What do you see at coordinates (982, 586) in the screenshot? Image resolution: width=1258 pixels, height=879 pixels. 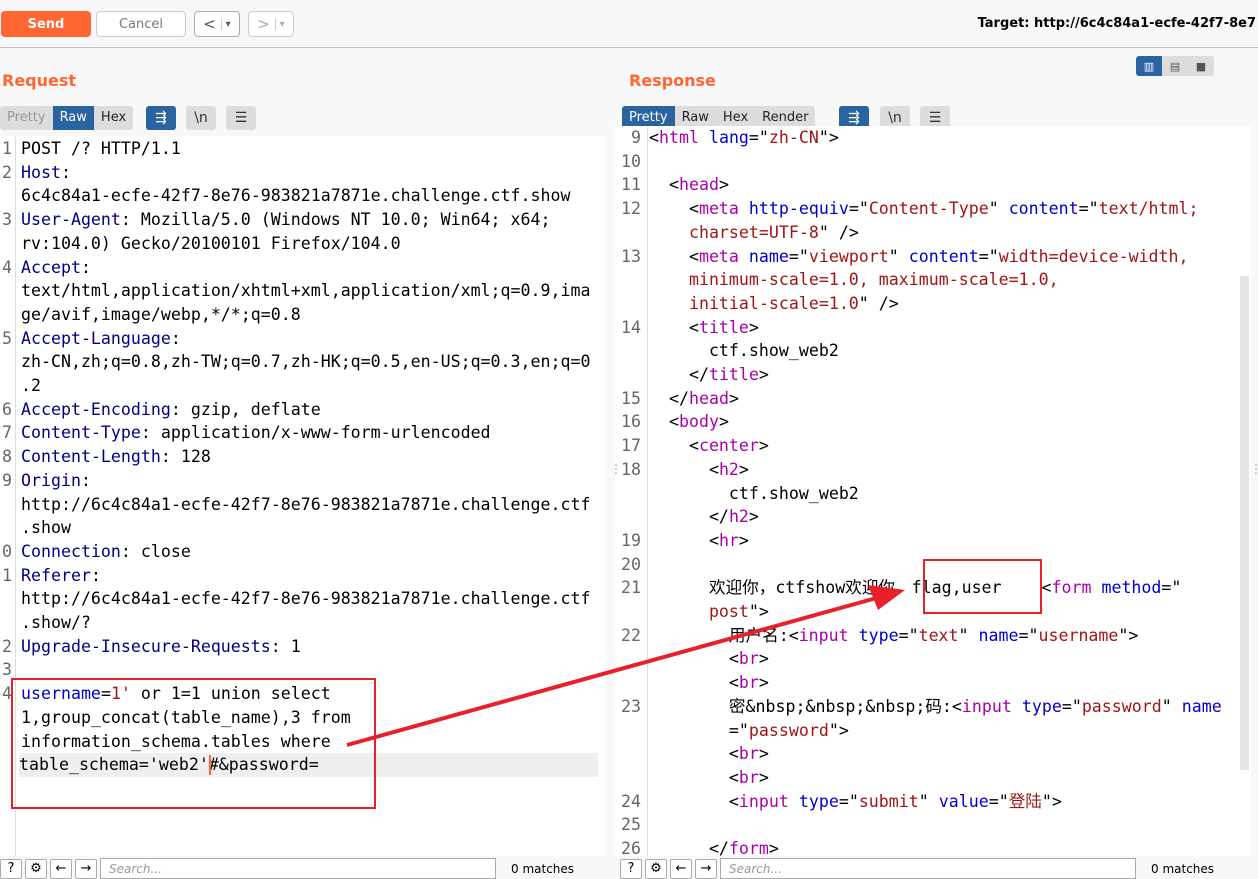 I see `result-highlight-box` at bounding box center [982, 586].